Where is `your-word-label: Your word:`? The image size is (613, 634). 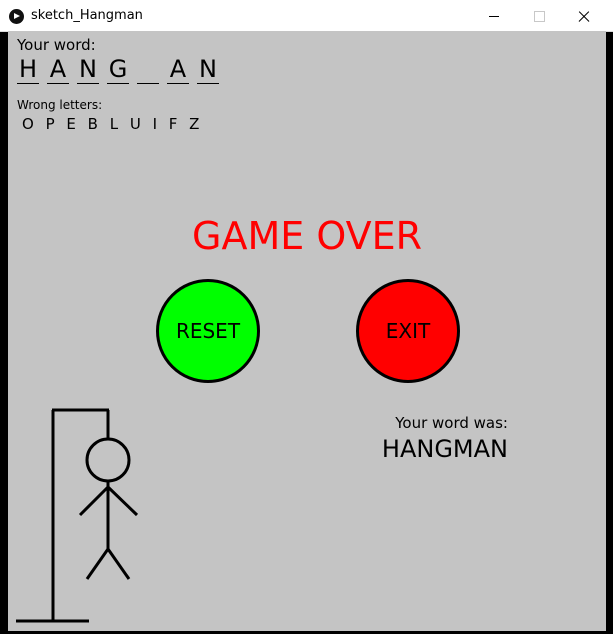 your-word-label: Your word: is located at coordinates (56, 45).